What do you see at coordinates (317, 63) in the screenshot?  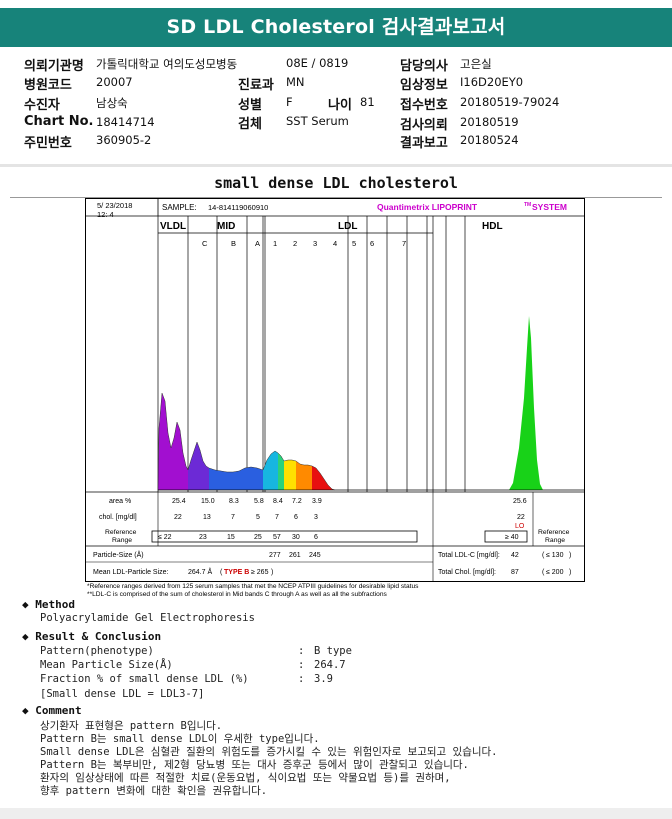 I see `ward-value: 08E / 0819` at bounding box center [317, 63].